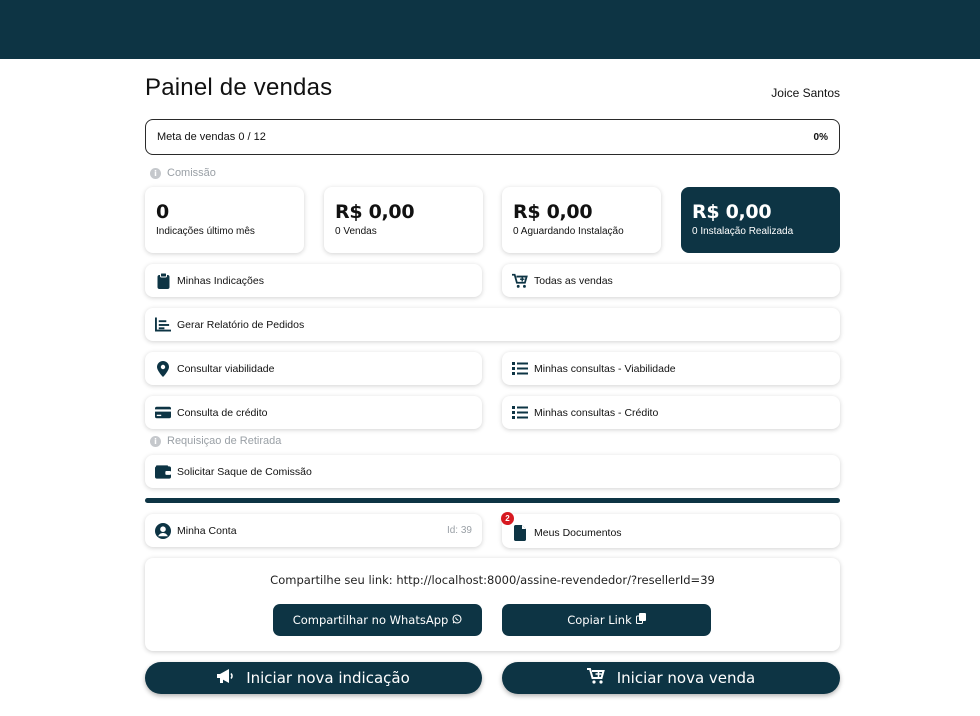 The width and height of the screenshot is (980, 716). Describe the element at coordinates (356, 231) in the screenshot. I see `stat-label: 0 Vendas` at that location.